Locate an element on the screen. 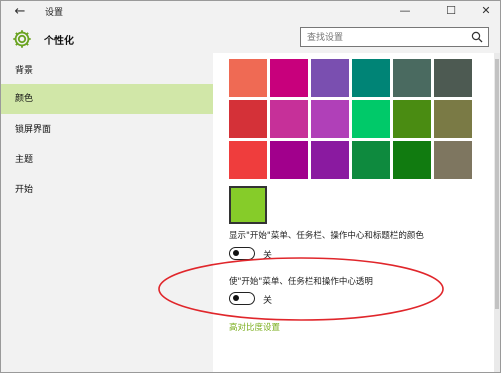 This screenshot has width=501, height=373. watermark-url: jingyan.baidu.com is located at coordinates (438, 353).